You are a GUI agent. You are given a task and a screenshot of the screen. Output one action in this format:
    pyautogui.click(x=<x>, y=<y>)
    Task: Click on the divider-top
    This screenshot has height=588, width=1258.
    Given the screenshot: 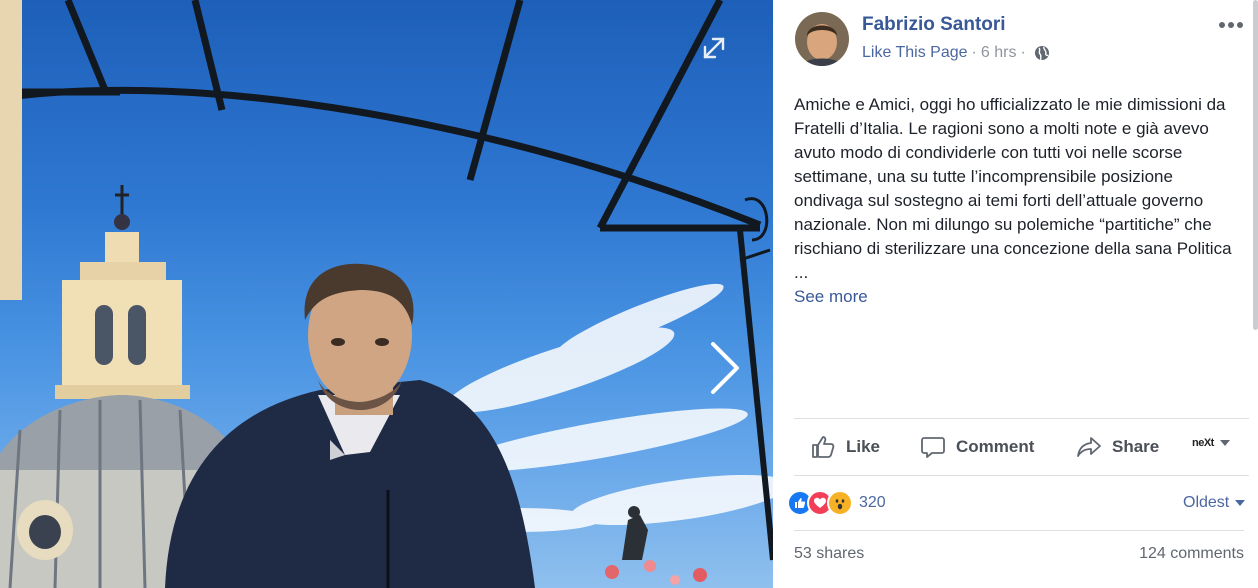 What is the action you would take?
    pyautogui.click(x=1021, y=418)
    